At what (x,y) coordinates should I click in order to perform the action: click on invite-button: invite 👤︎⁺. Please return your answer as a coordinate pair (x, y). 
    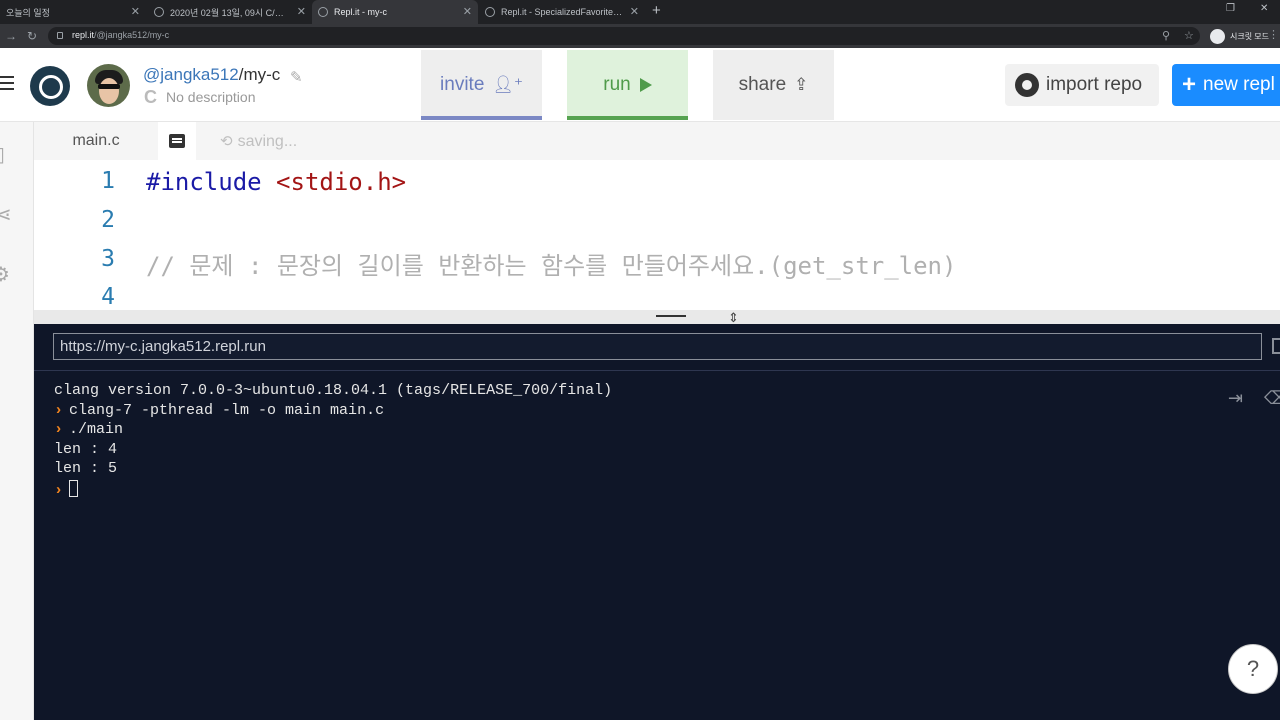
    Looking at the image, I should click on (481, 85).